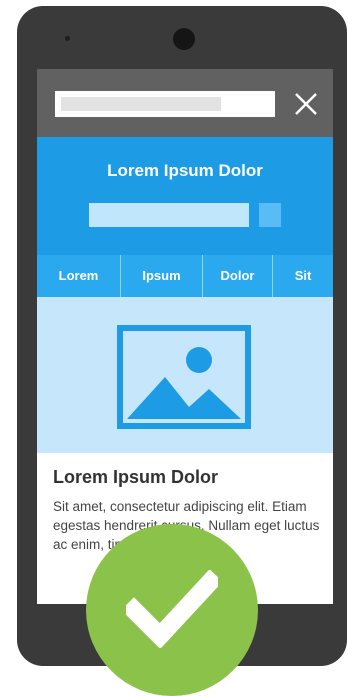 This screenshot has height=696, width=348. I want to click on nav-item-sit: Sit, so click(303, 276).